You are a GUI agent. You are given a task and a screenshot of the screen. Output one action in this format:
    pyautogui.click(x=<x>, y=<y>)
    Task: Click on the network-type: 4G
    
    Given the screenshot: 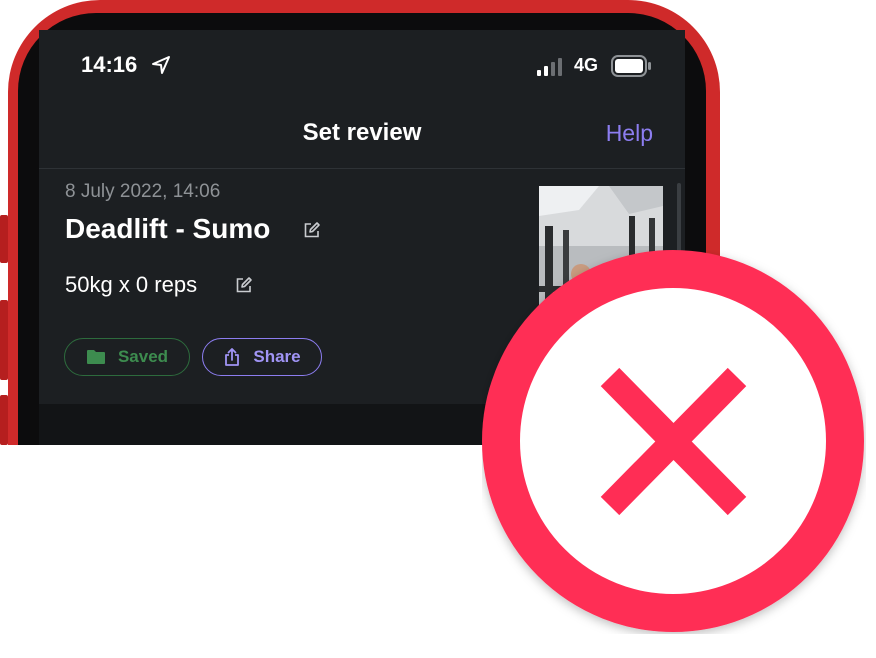 What is the action you would take?
    pyautogui.click(x=586, y=65)
    